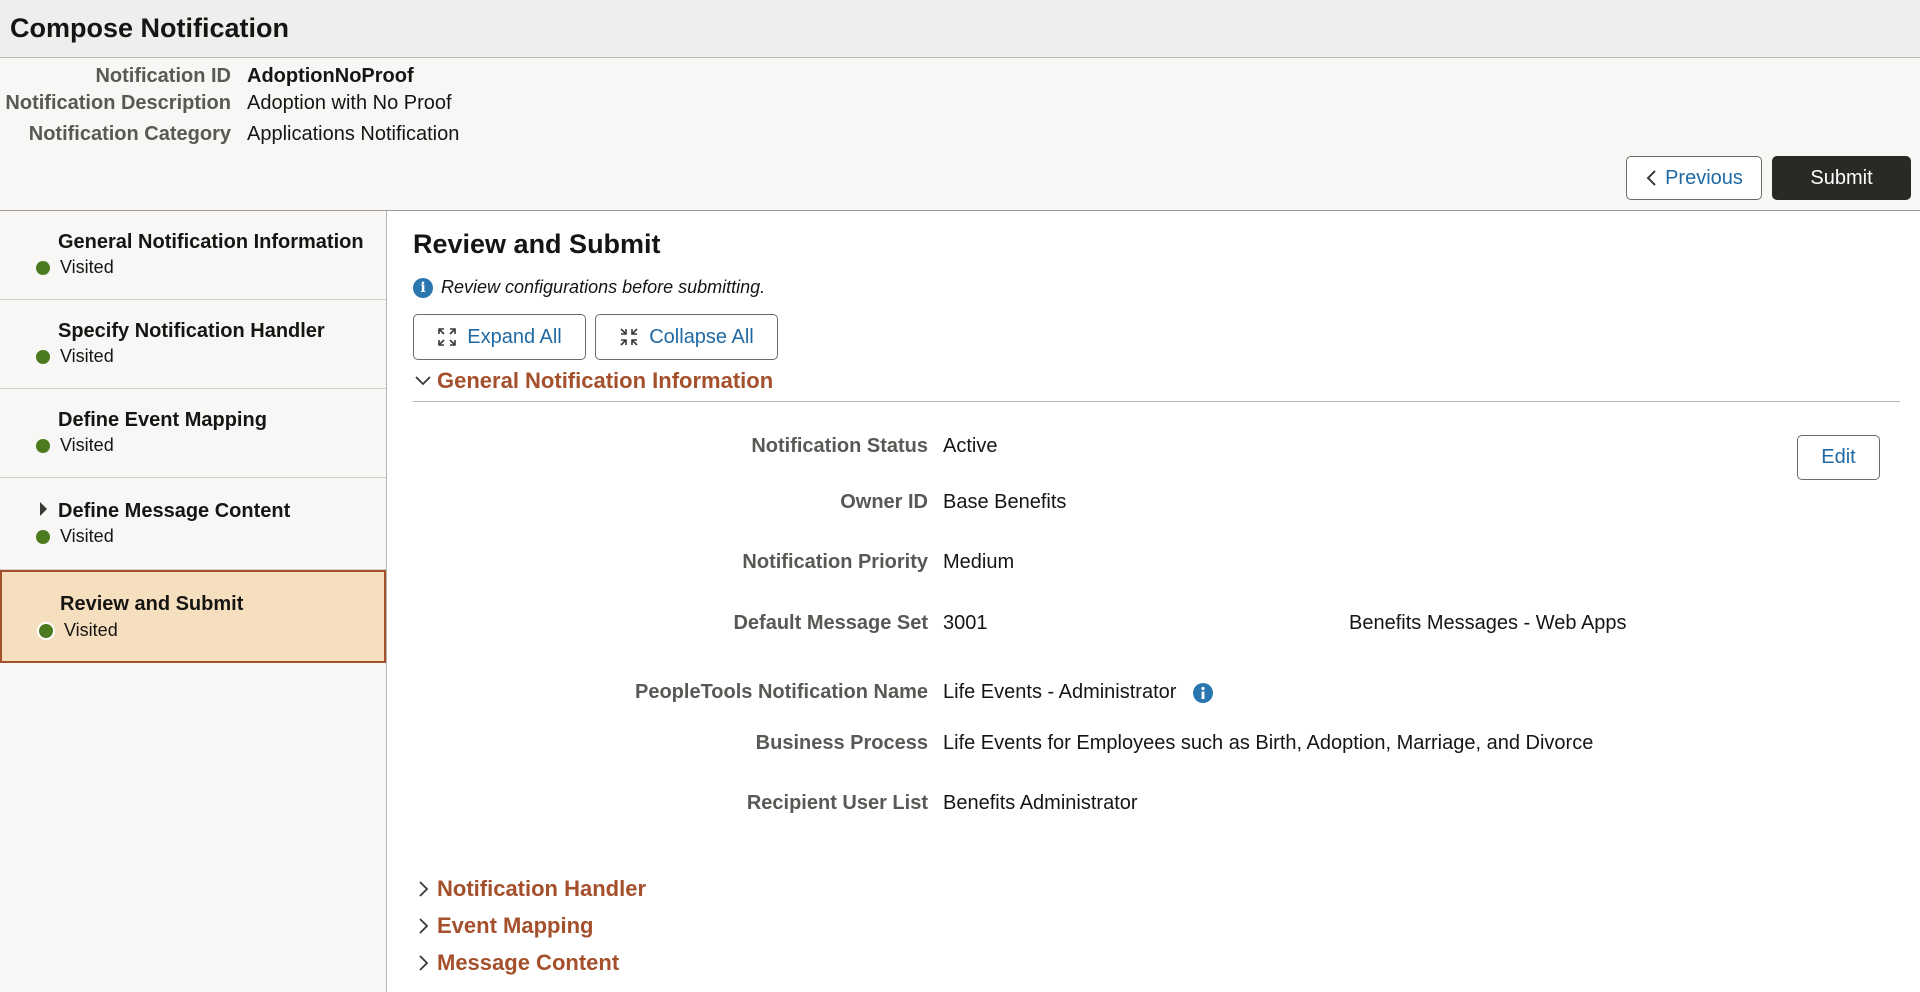  What do you see at coordinates (528, 962) in the screenshot?
I see `section-title: Message Content` at bounding box center [528, 962].